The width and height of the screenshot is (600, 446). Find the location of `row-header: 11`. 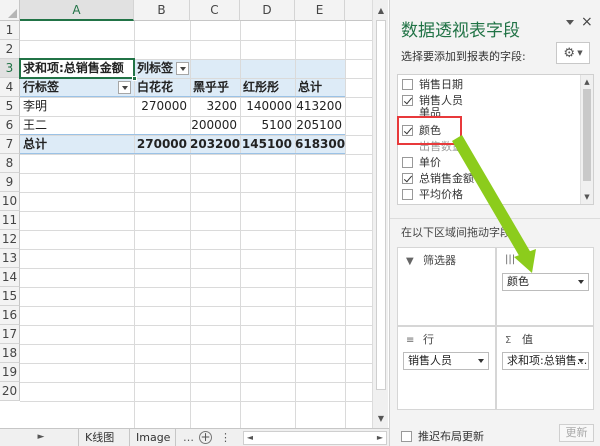

row-header: 11 is located at coordinates (10, 220).